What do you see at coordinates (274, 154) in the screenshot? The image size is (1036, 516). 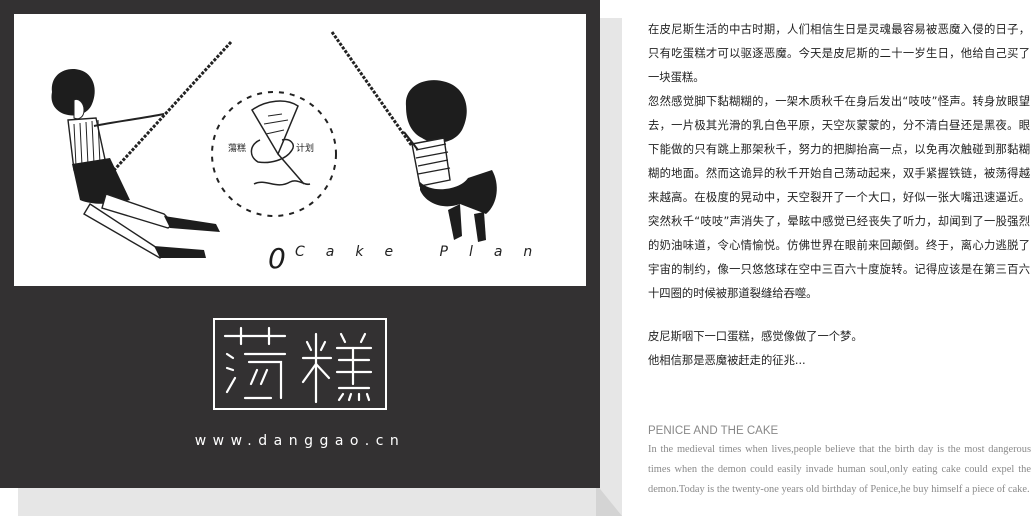 I see `cake-plan-badge: 蕩糕 计划` at bounding box center [274, 154].